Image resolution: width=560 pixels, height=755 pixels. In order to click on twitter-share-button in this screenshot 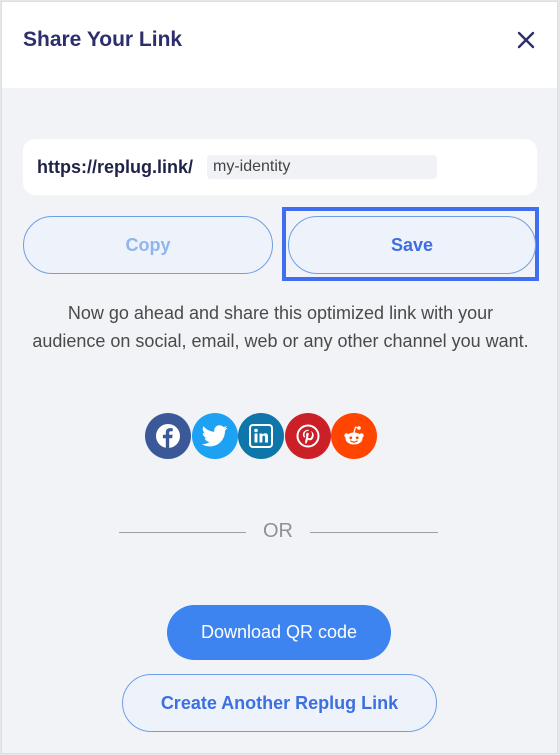, I will do `click(214, 436)`.